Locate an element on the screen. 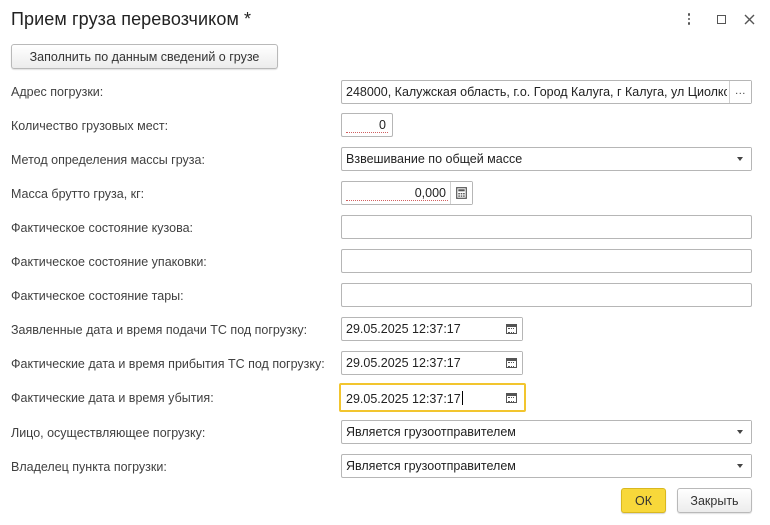 This screenshot has width=770, height=525. mass-method-label: Метод определения массы груза: is located at coordinates (108, 160).